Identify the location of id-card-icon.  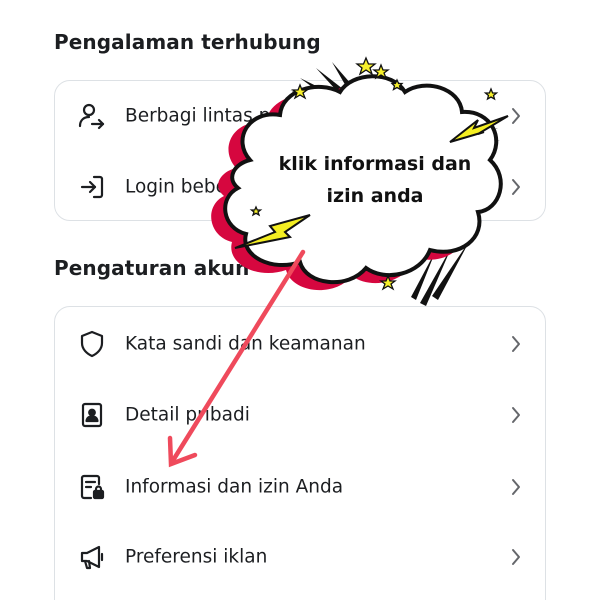
(92, 415).